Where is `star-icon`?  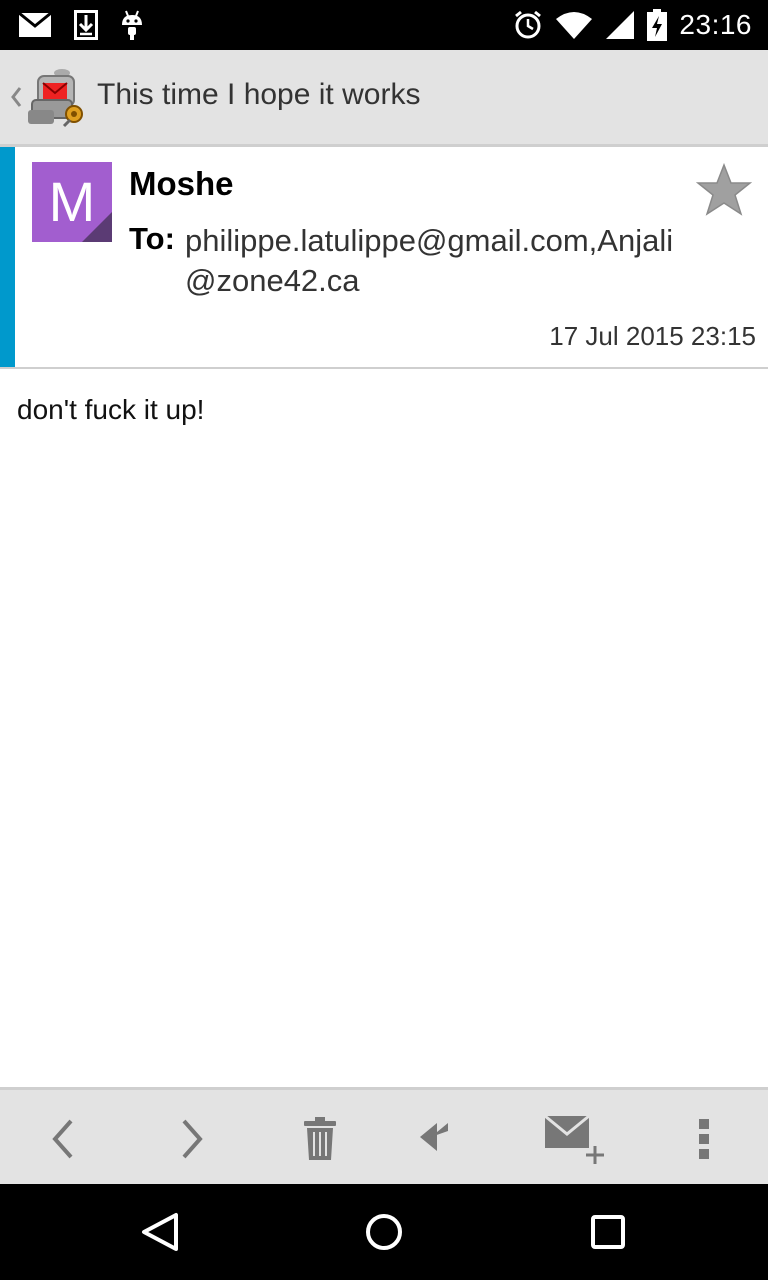
star-icon is located at coordinates (724, 190).